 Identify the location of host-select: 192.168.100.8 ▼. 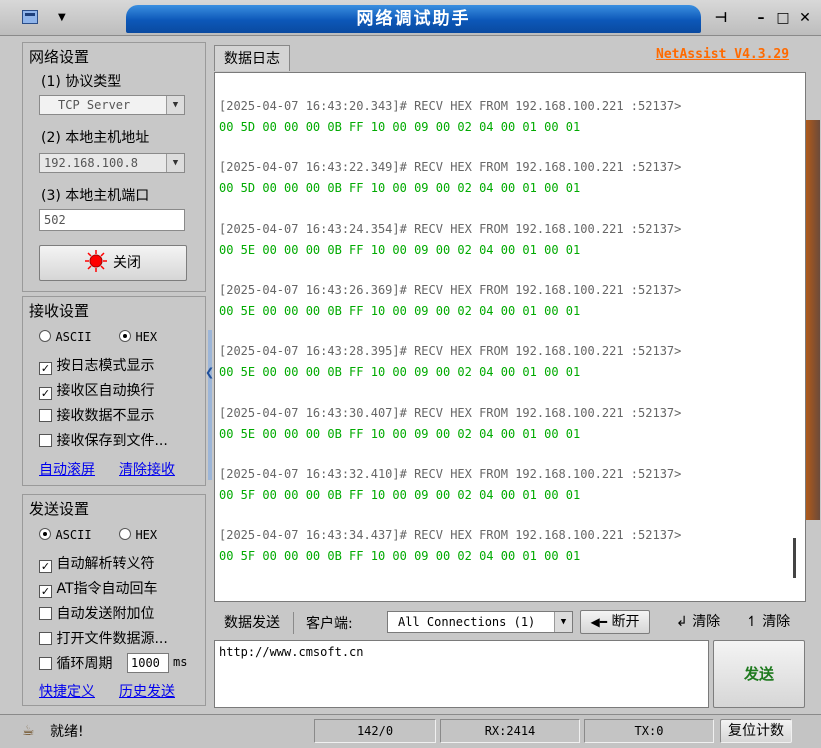
(112, 163).